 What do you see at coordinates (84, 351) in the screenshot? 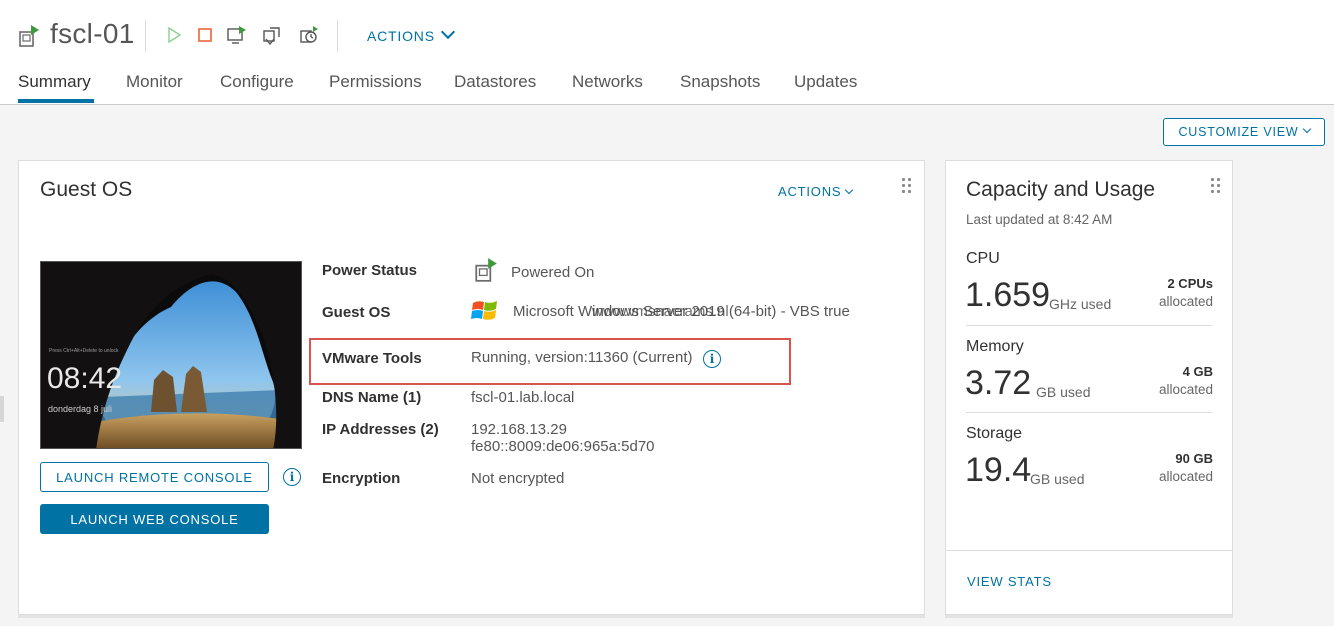
I see `lock-screen-message: Press Ctrl+Alt+Delete to unlock` at bounding box center [84, 351].